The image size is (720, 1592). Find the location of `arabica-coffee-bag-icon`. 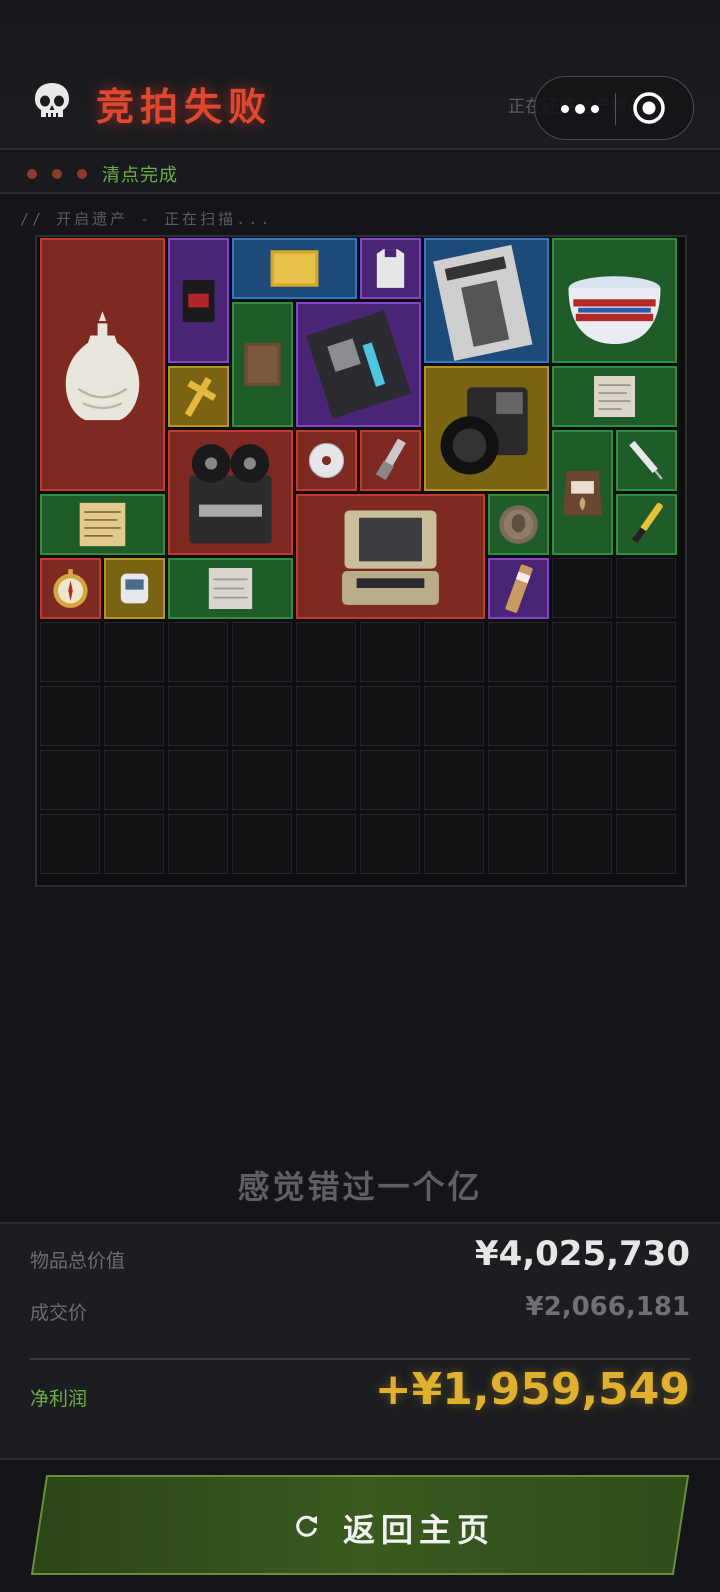

arabica-coffee-bag-icon is located at coordinates (582, 493).